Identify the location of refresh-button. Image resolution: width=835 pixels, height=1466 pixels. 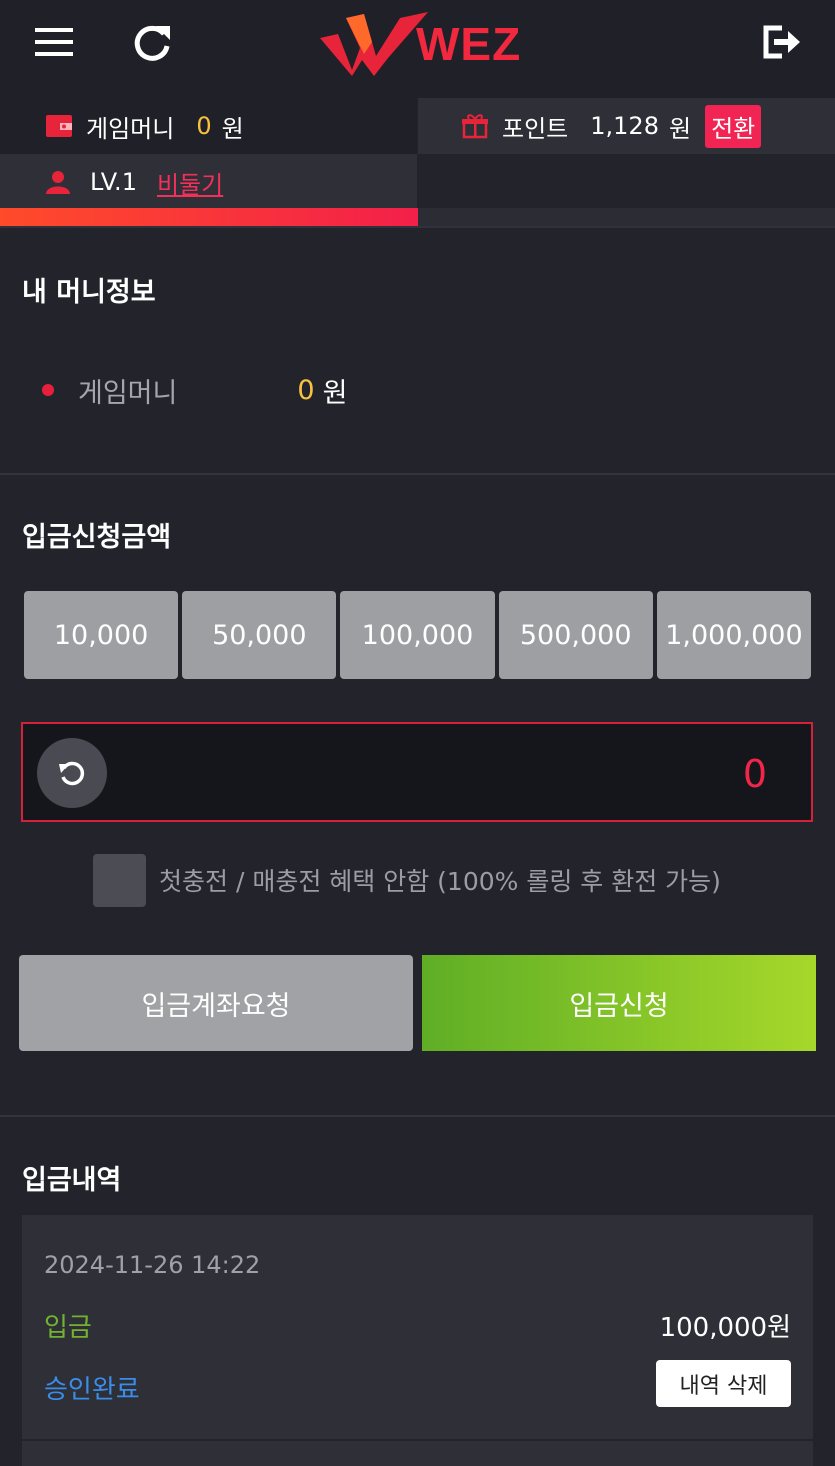
(152, 42).